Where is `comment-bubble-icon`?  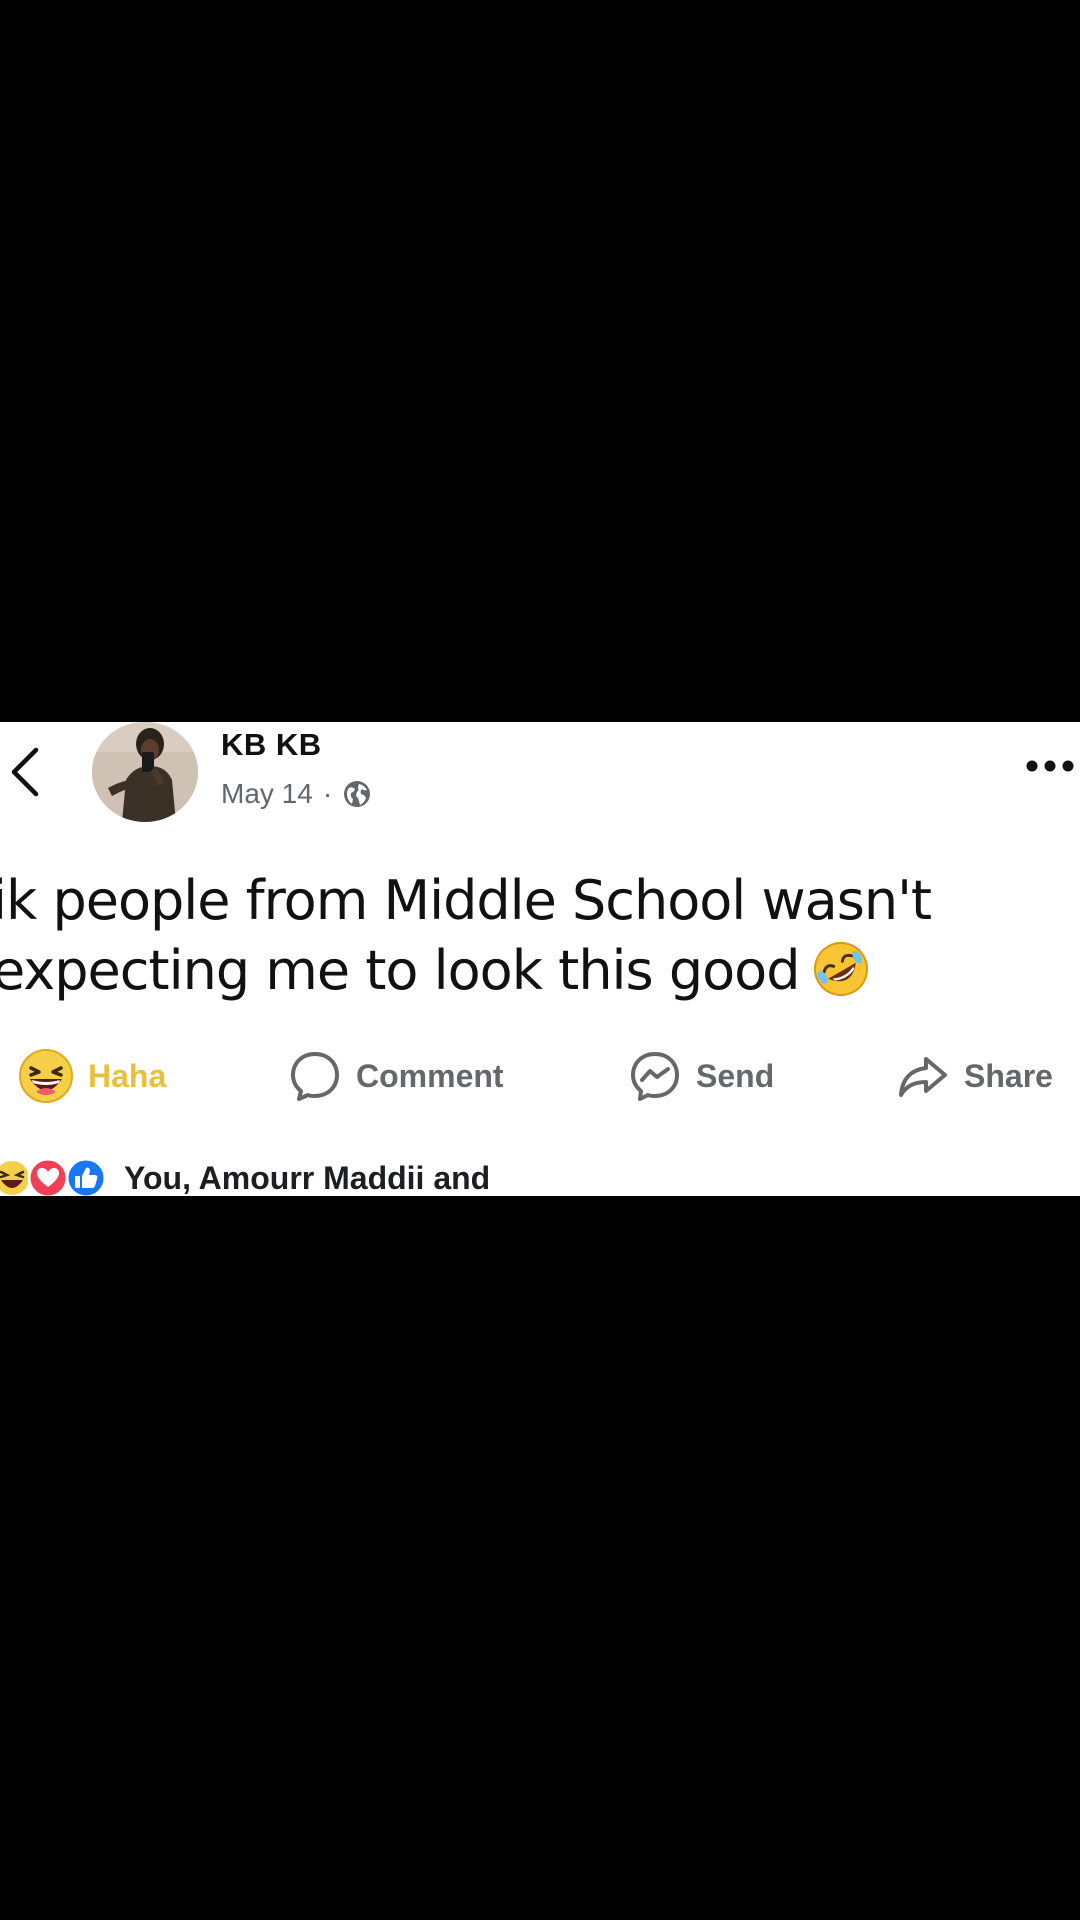
comment-bubble-icon is located at coordinates (315, 1076).